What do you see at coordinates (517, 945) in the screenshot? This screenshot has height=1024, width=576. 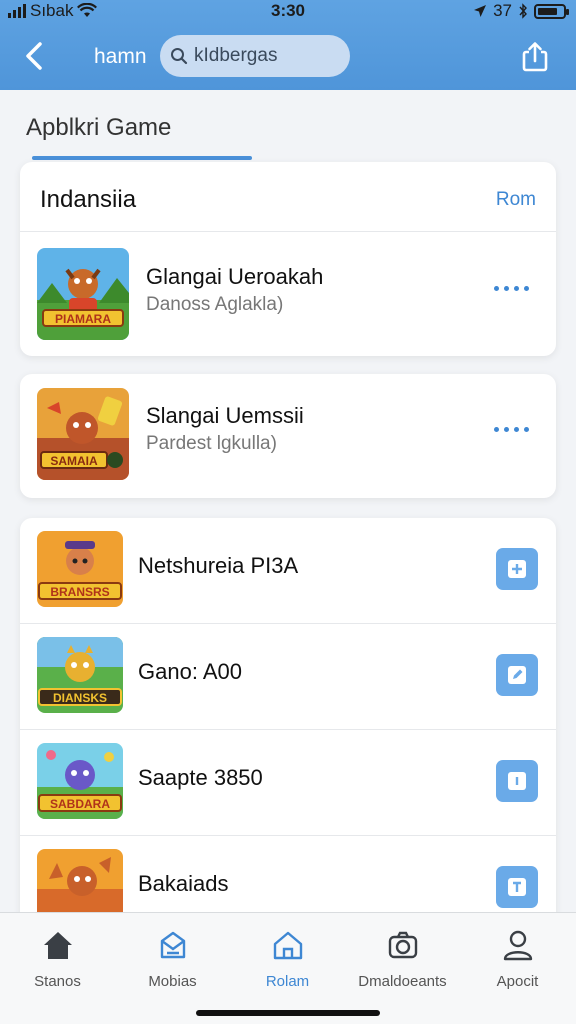 I see `user-icon` at bounding box center [517, 945].